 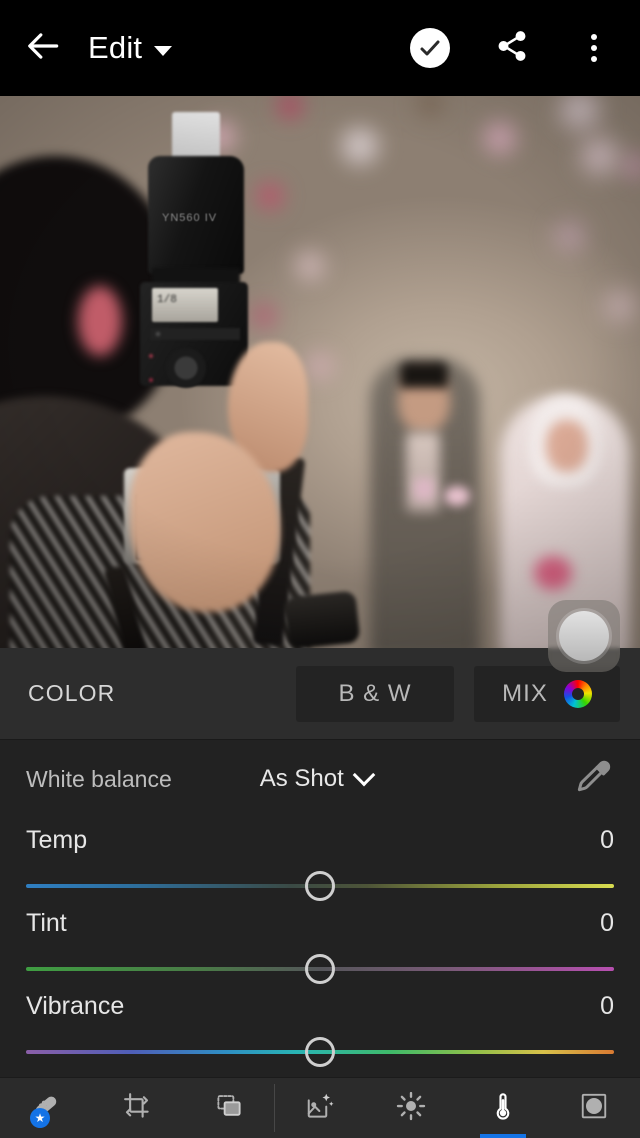 What do you see at coordinates (320, 48) in the screenshot?
I see `top-app-bar: Edit` at bounding box center [320, 48].